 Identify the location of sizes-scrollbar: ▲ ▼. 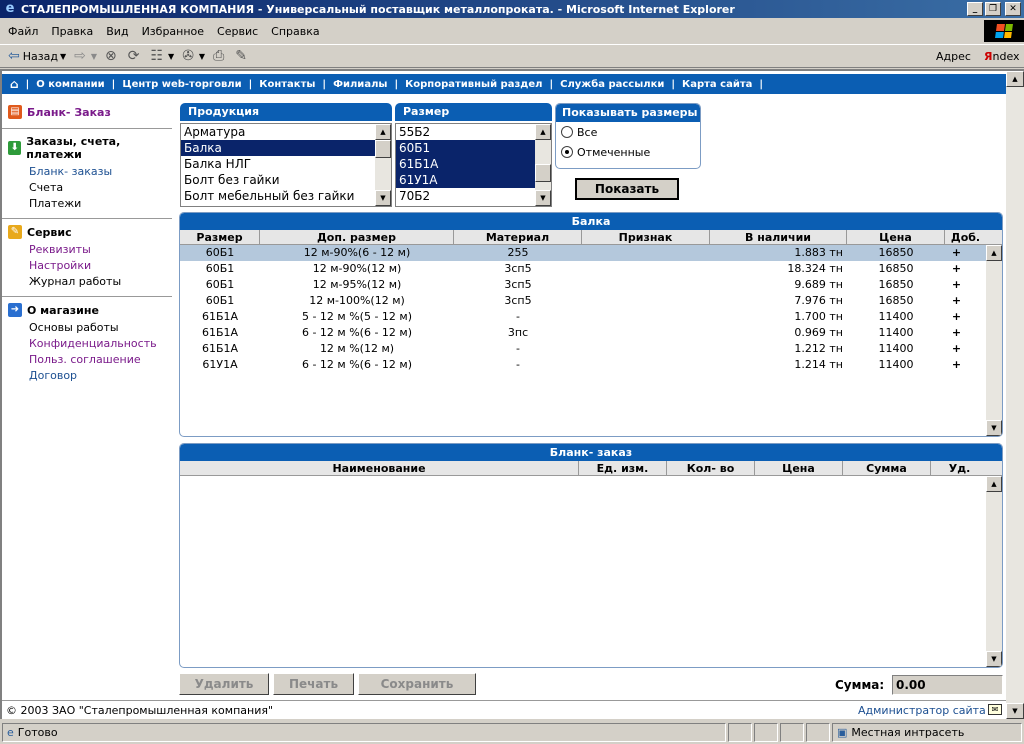
(543, 165).